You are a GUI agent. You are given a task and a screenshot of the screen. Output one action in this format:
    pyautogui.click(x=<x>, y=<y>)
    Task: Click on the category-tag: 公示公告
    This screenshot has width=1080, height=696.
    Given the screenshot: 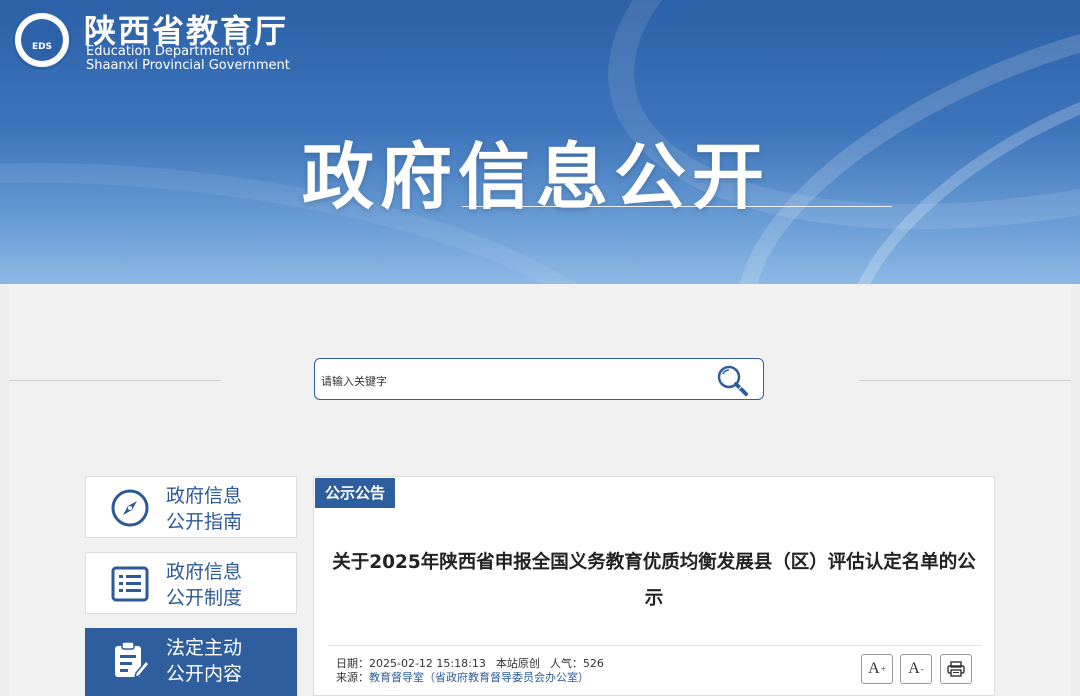 What is the action you would take?
    pyautogui.click(x=355, y=493)
    